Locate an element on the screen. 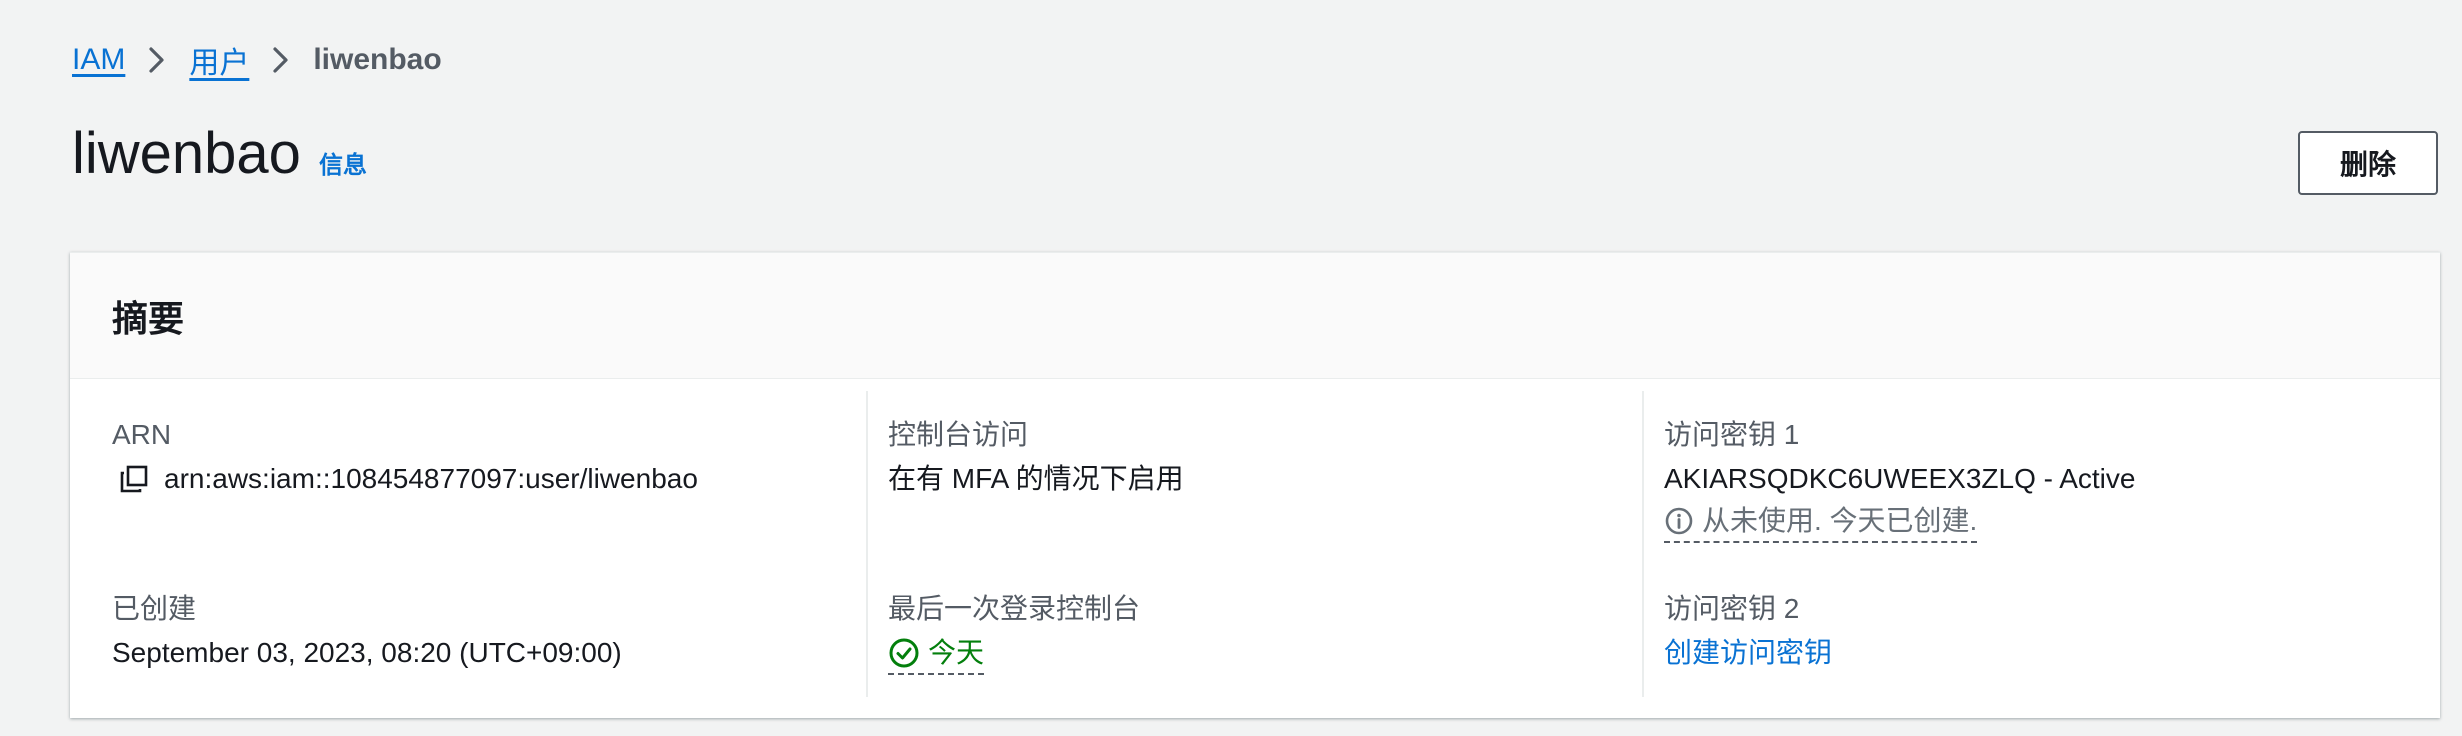 The width and height of the screenshot is (2462, 736). arn-value-row: arn:aws:iam::108454877097:user/liwenbao is located at coordinates (405, 479).